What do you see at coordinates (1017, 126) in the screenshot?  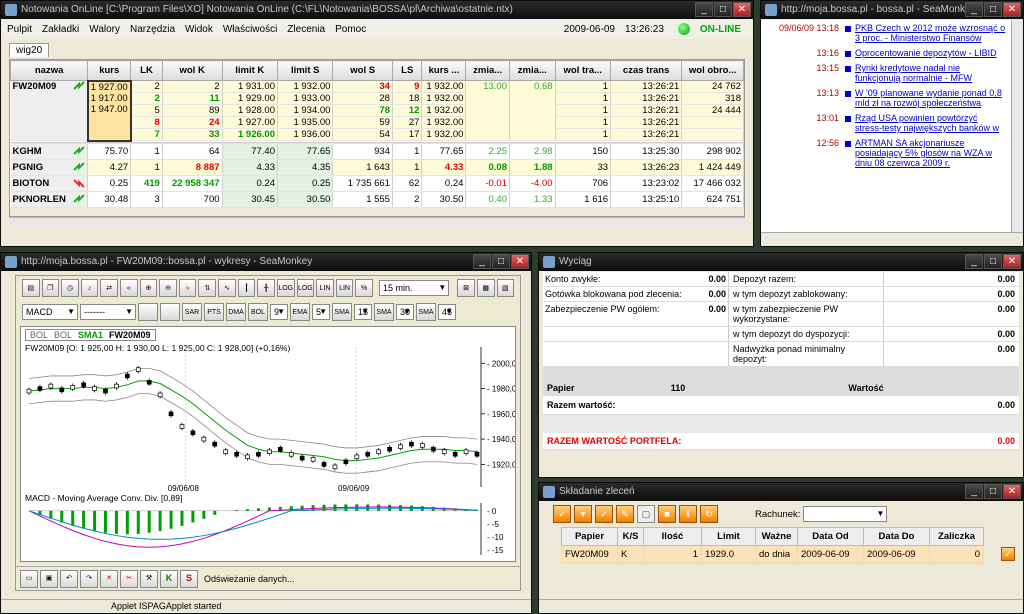 I see `vertical-scrollbar` at bounding box center [1017, 126].